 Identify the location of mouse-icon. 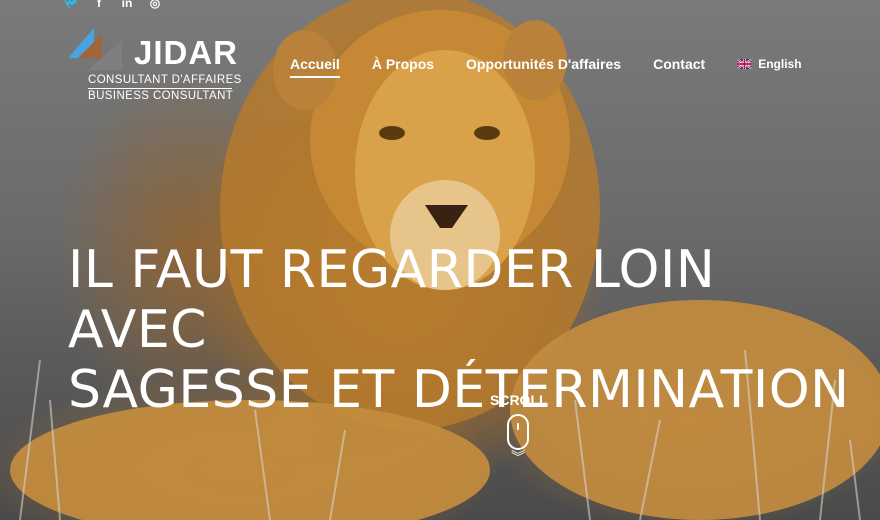
(518, 432).